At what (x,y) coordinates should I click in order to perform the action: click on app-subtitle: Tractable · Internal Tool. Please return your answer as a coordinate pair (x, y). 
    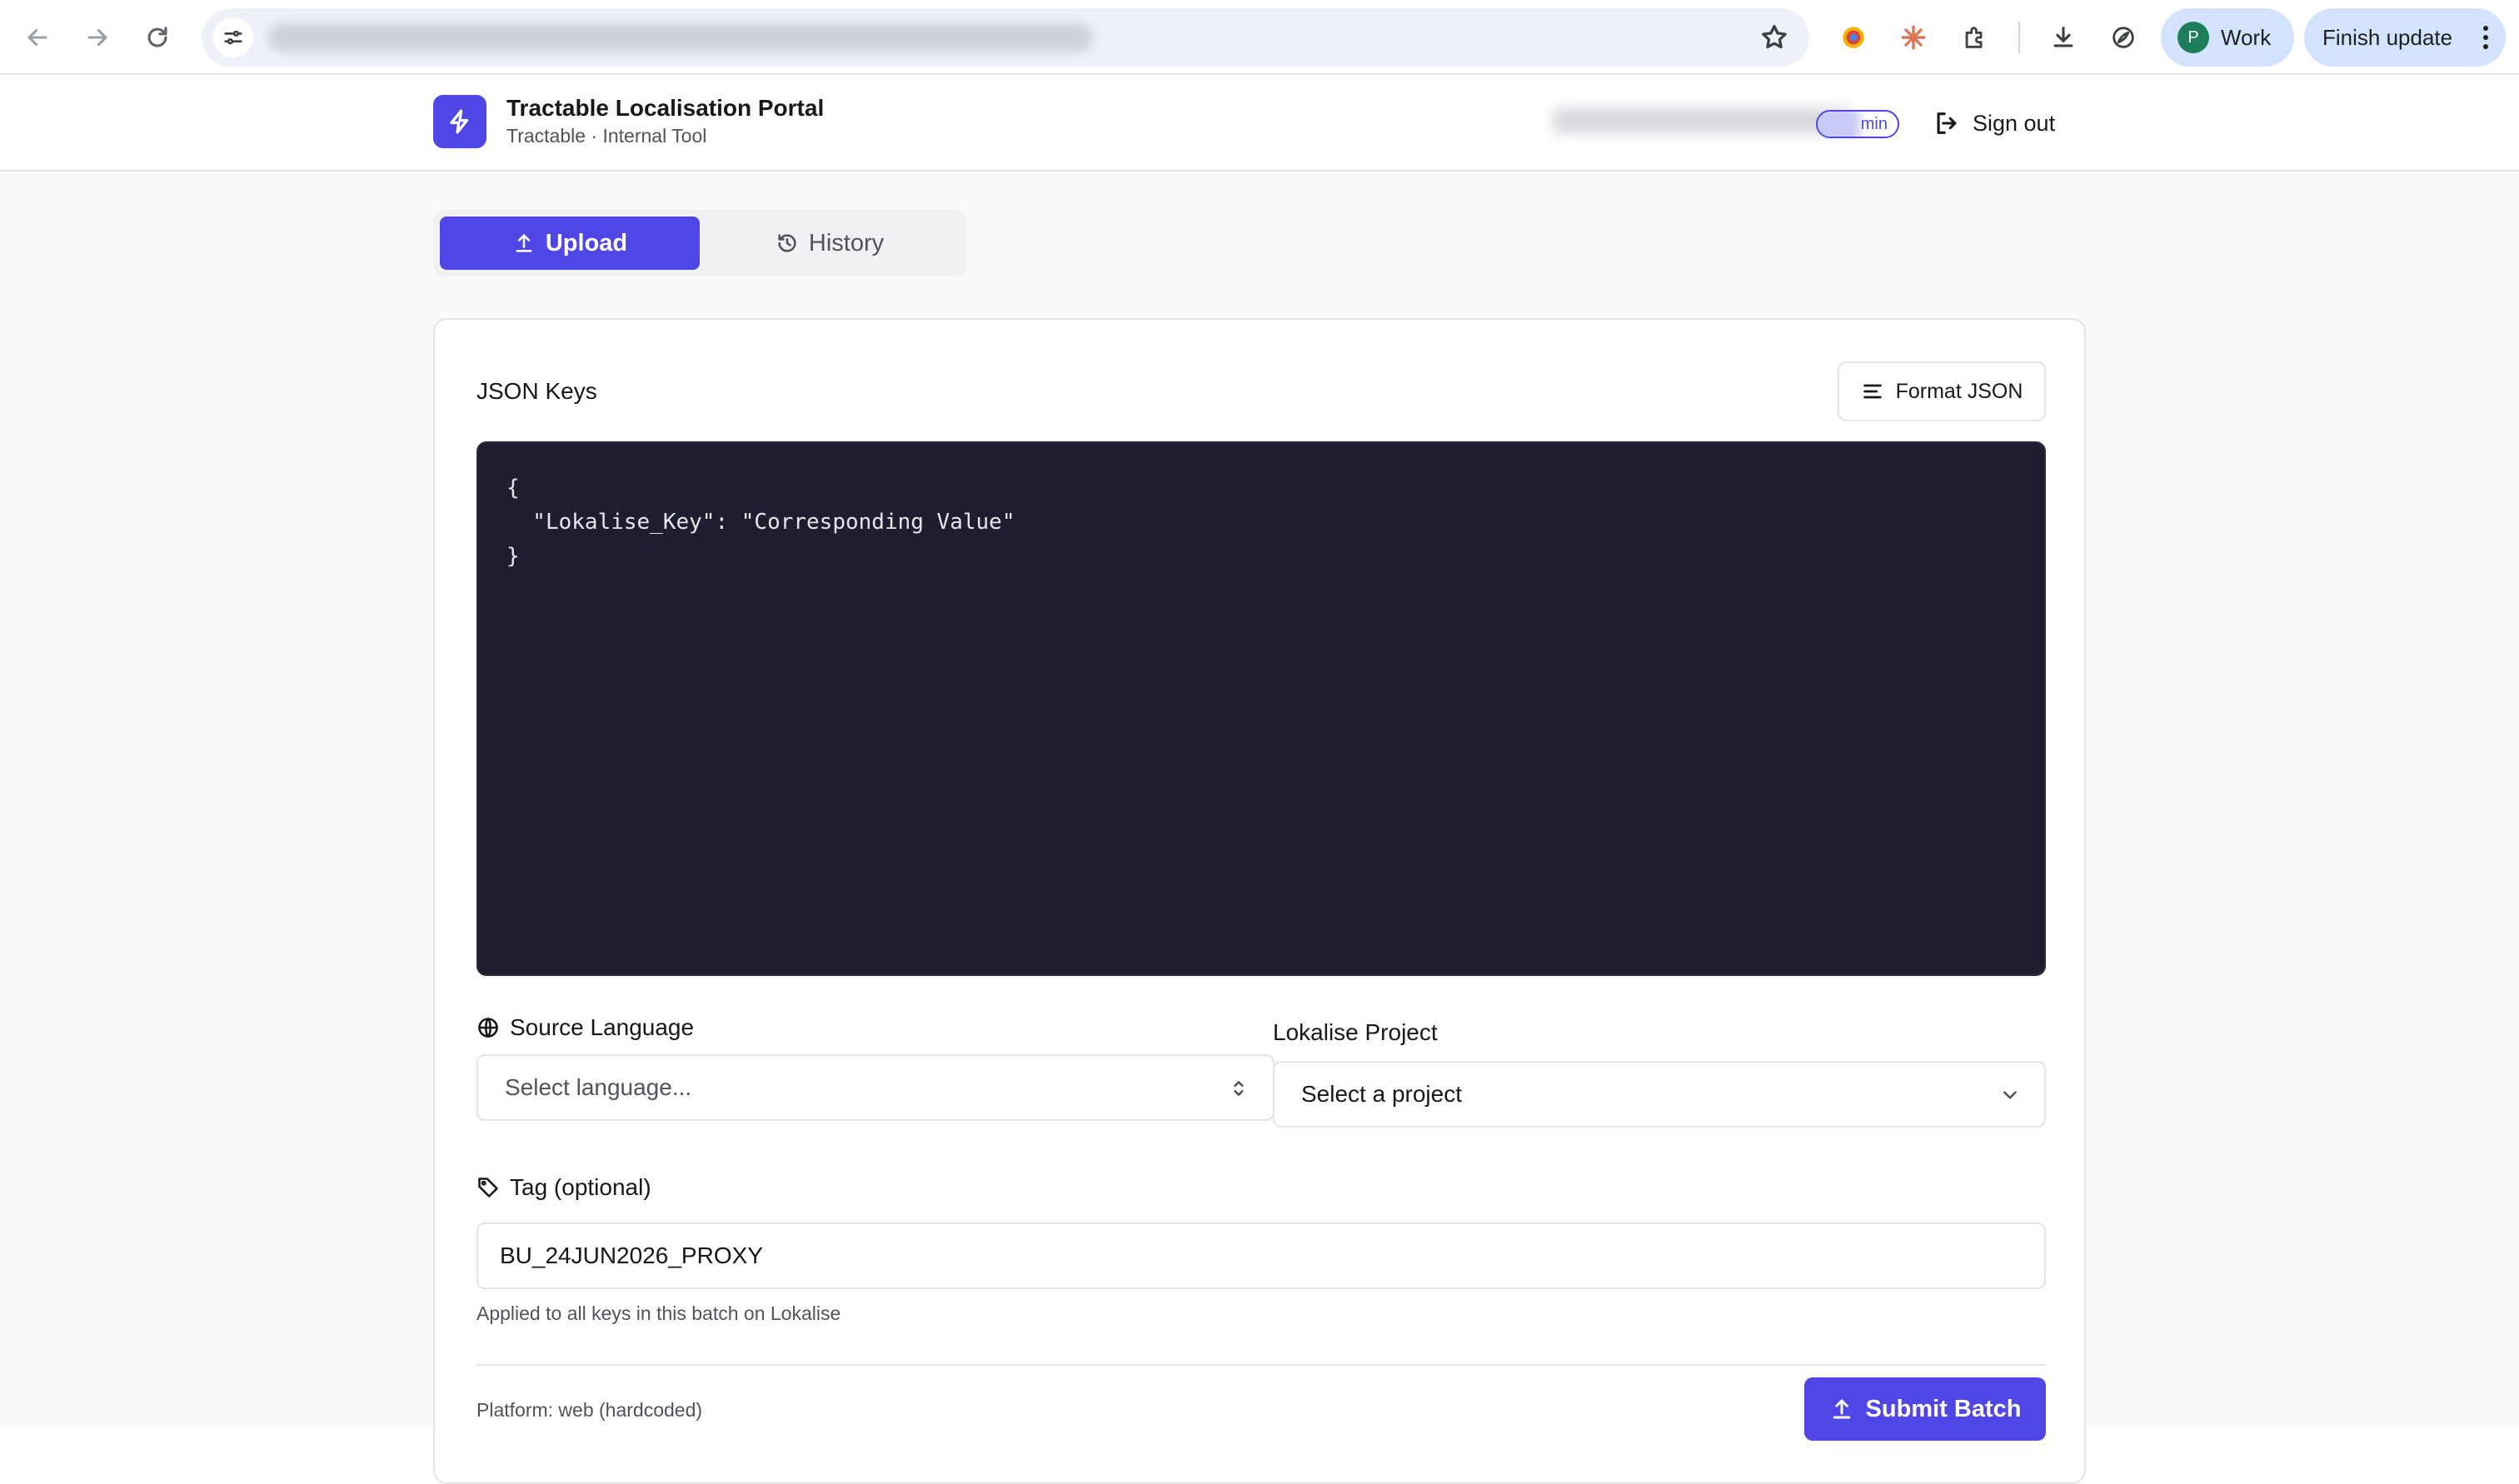
    Looking at the image, I should click on (606, 136).